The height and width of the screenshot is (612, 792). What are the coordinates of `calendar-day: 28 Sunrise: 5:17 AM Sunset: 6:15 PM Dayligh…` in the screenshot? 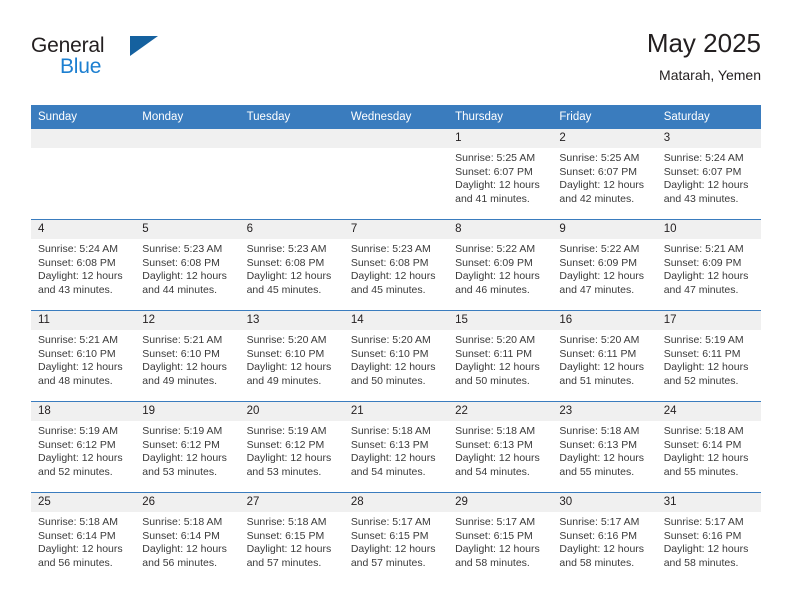 It's located at (396, 538).